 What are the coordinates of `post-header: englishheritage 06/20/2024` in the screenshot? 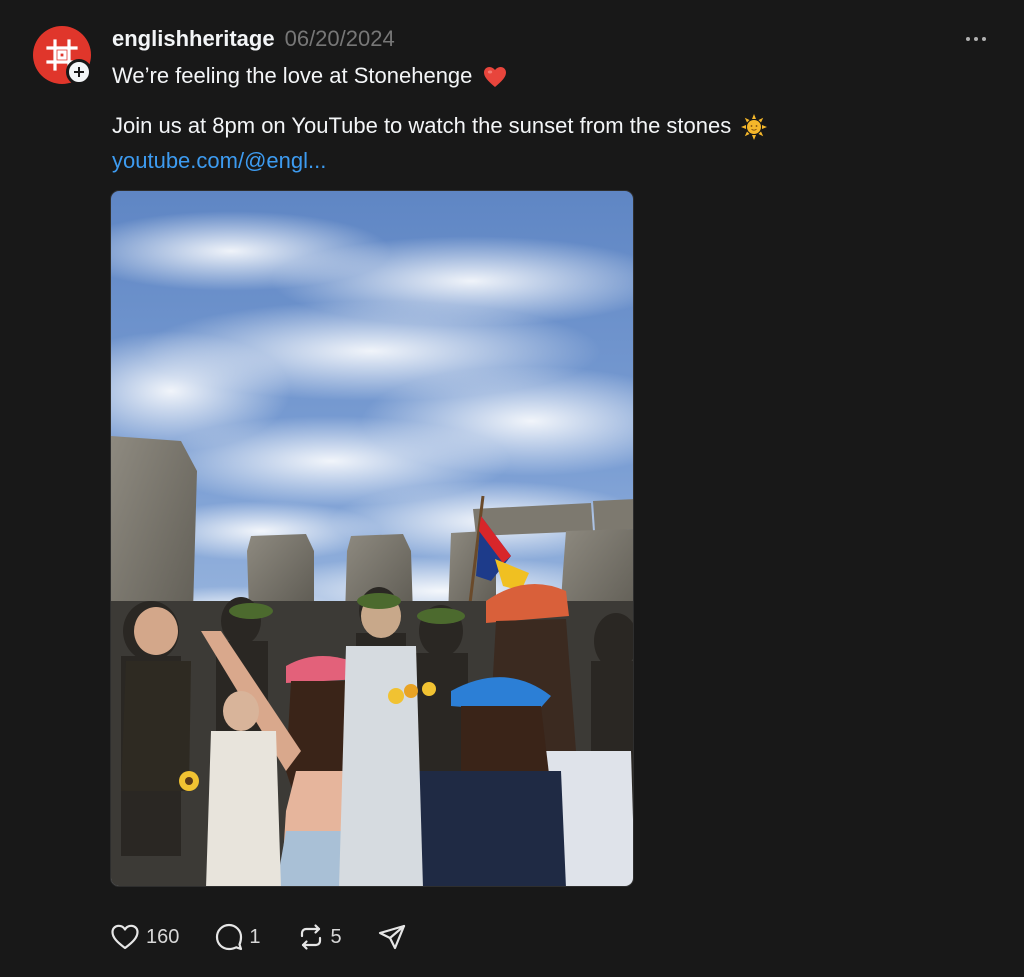 It's located at (253, 39).